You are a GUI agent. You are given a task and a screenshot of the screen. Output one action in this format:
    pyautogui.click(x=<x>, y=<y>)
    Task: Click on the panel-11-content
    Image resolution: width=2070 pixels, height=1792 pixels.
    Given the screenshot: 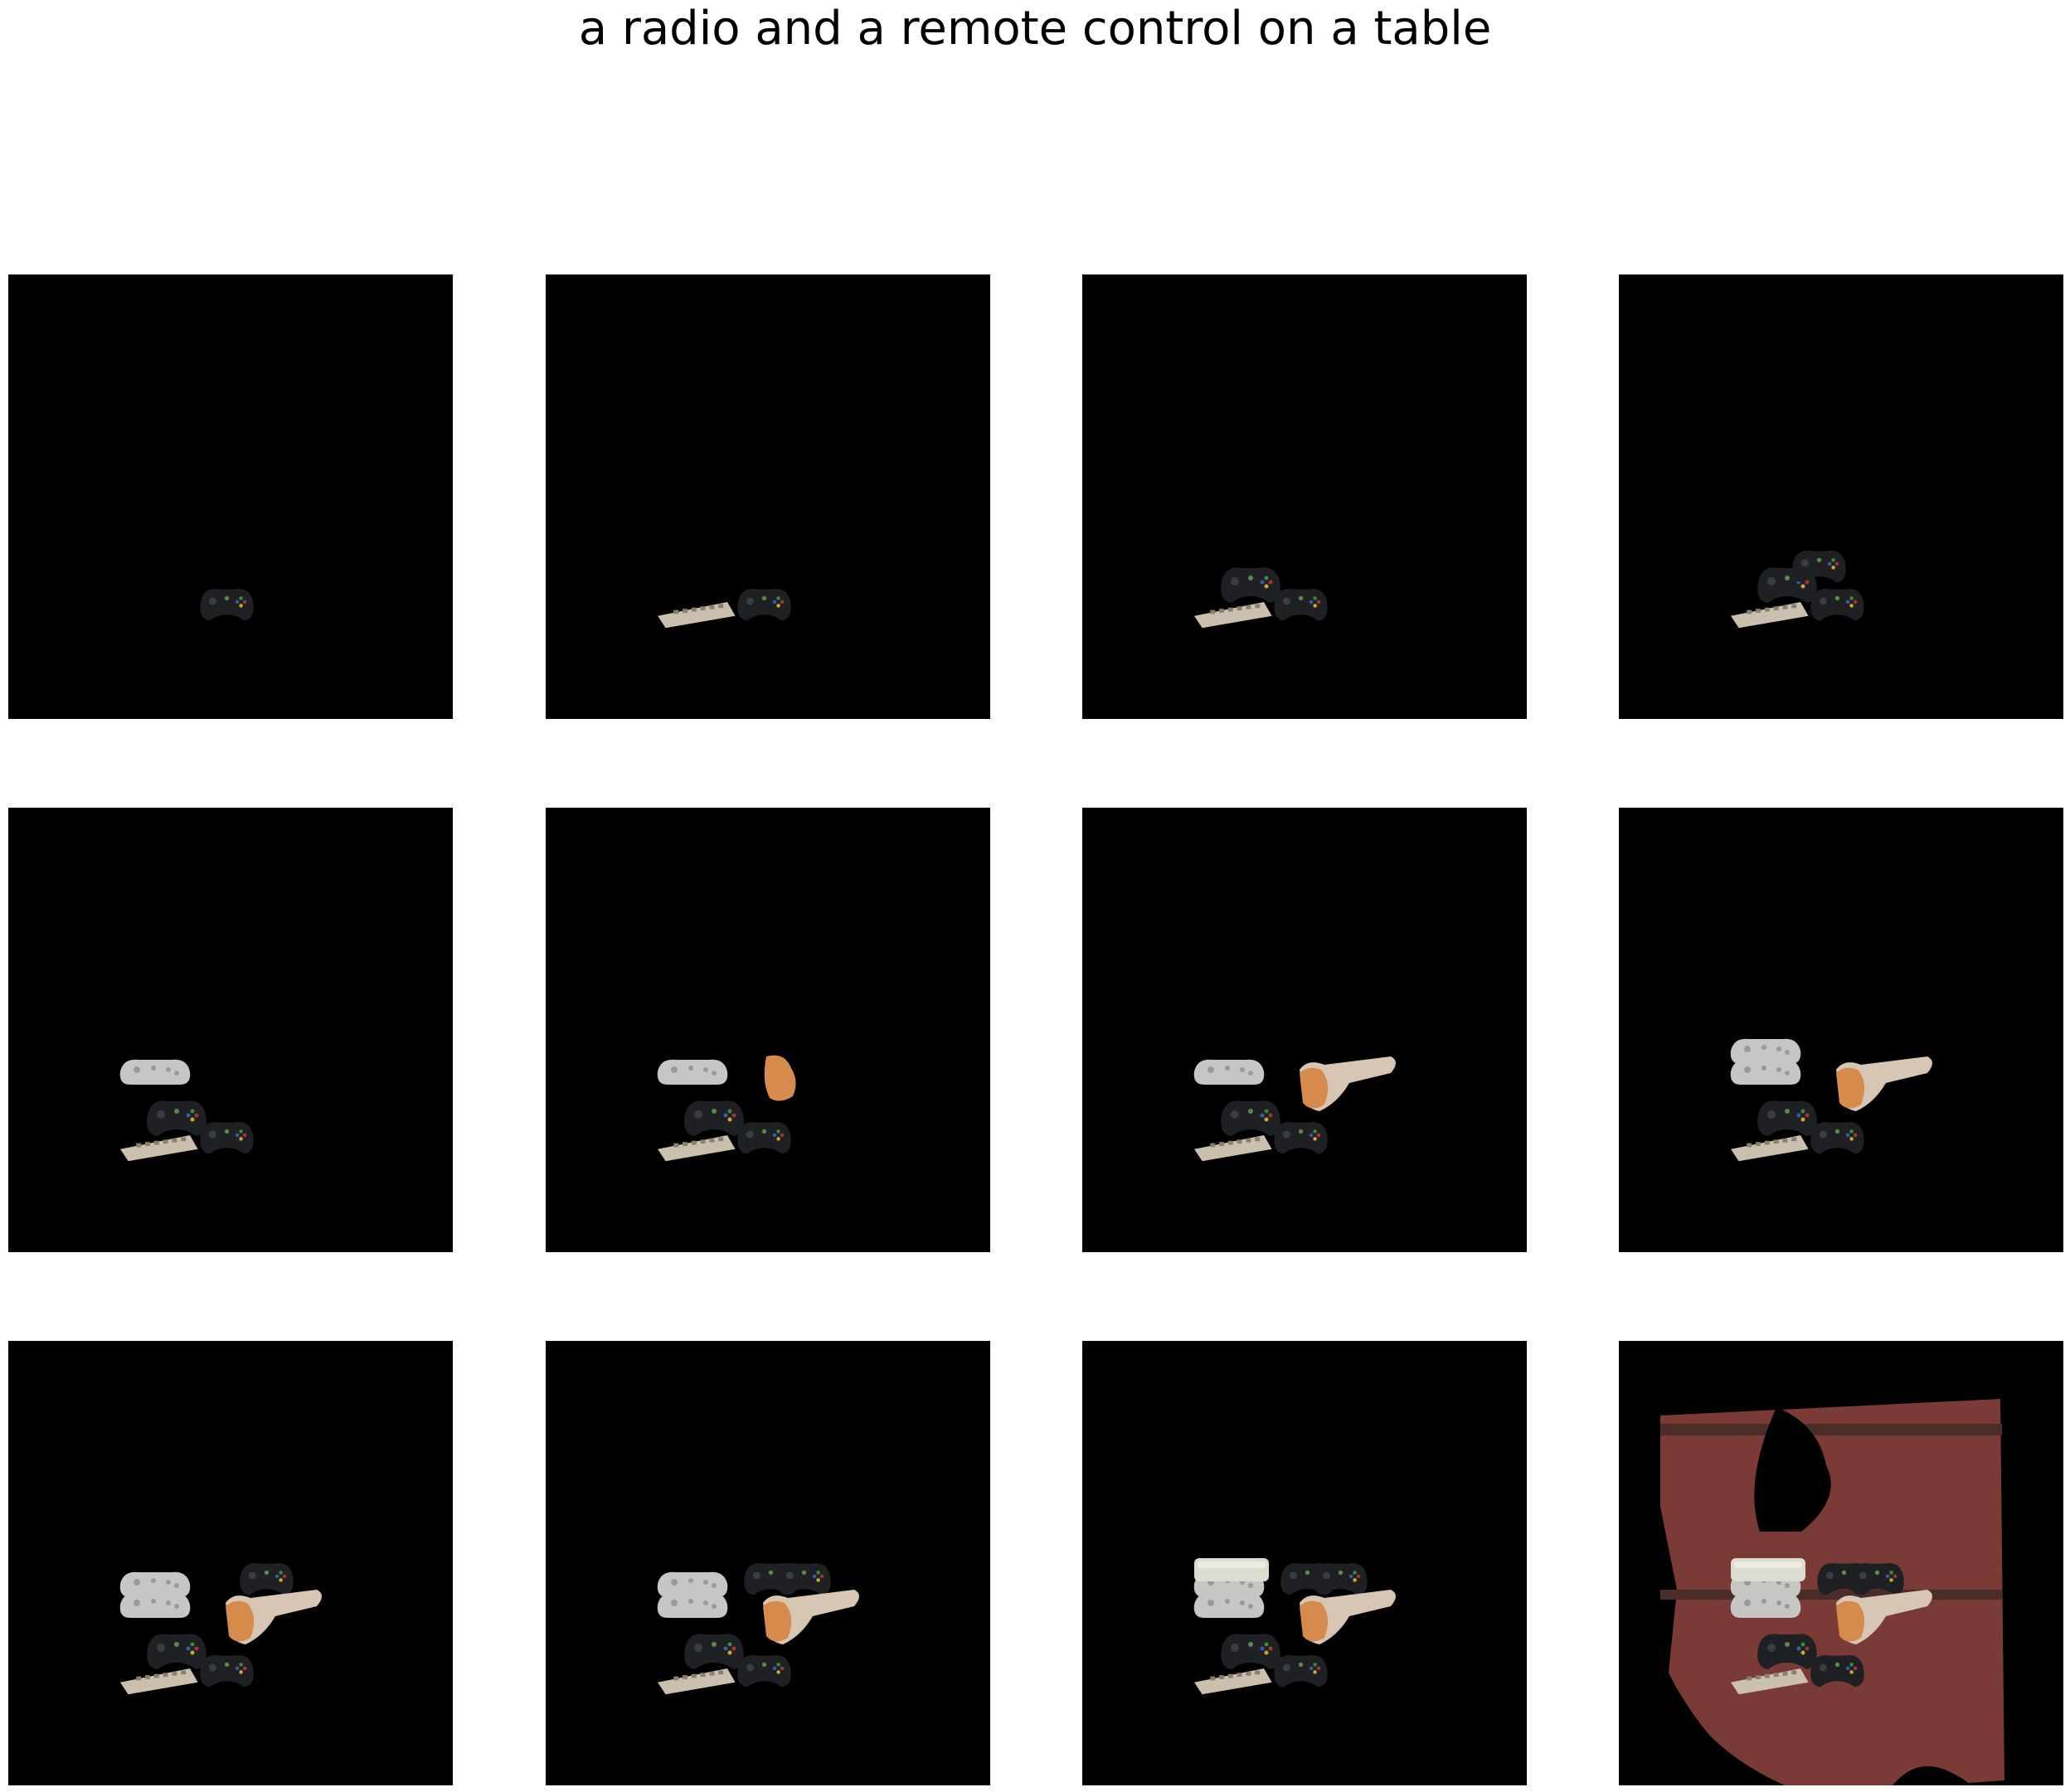 What is the action you would take?
    pyautogui.click(x=1295, y=1626)
    